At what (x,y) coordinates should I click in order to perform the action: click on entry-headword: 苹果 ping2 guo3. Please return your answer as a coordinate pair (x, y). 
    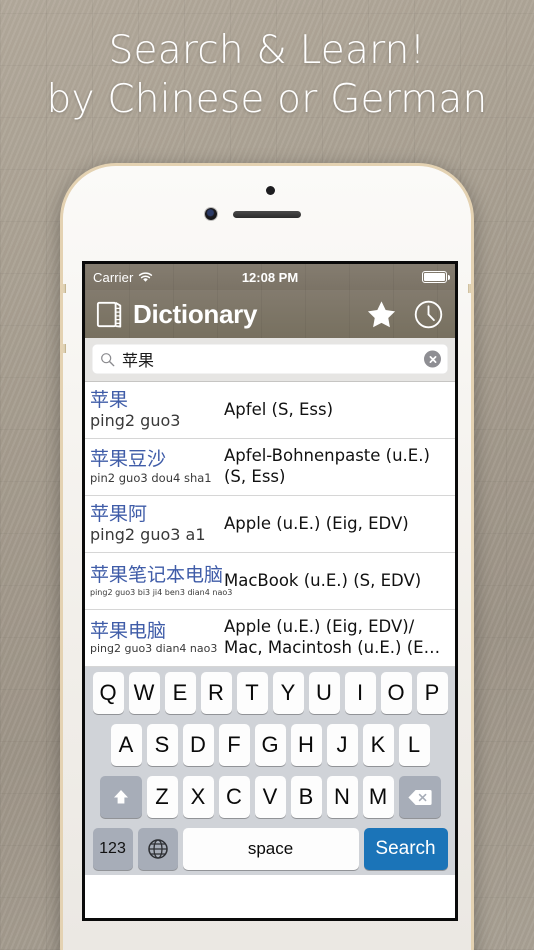
    Looking at the image, I should click on (152, 410).